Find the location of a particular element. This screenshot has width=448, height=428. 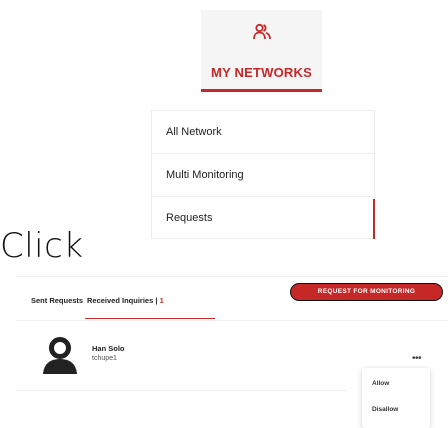

click-annotation: Click is located at coordinates (42, 246).